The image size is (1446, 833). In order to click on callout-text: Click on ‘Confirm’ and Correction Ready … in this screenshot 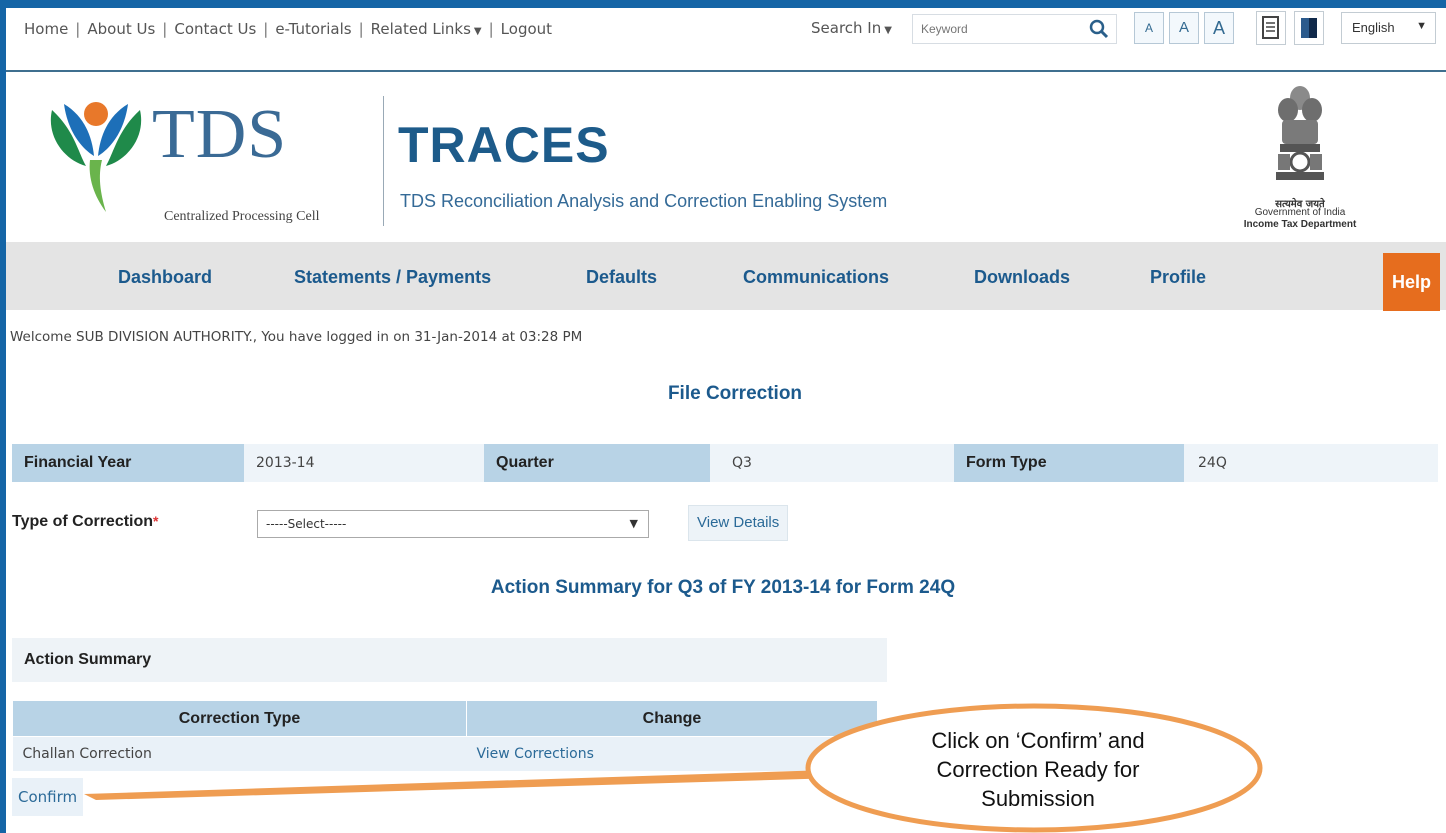, I will do `click(1038, 769)`.